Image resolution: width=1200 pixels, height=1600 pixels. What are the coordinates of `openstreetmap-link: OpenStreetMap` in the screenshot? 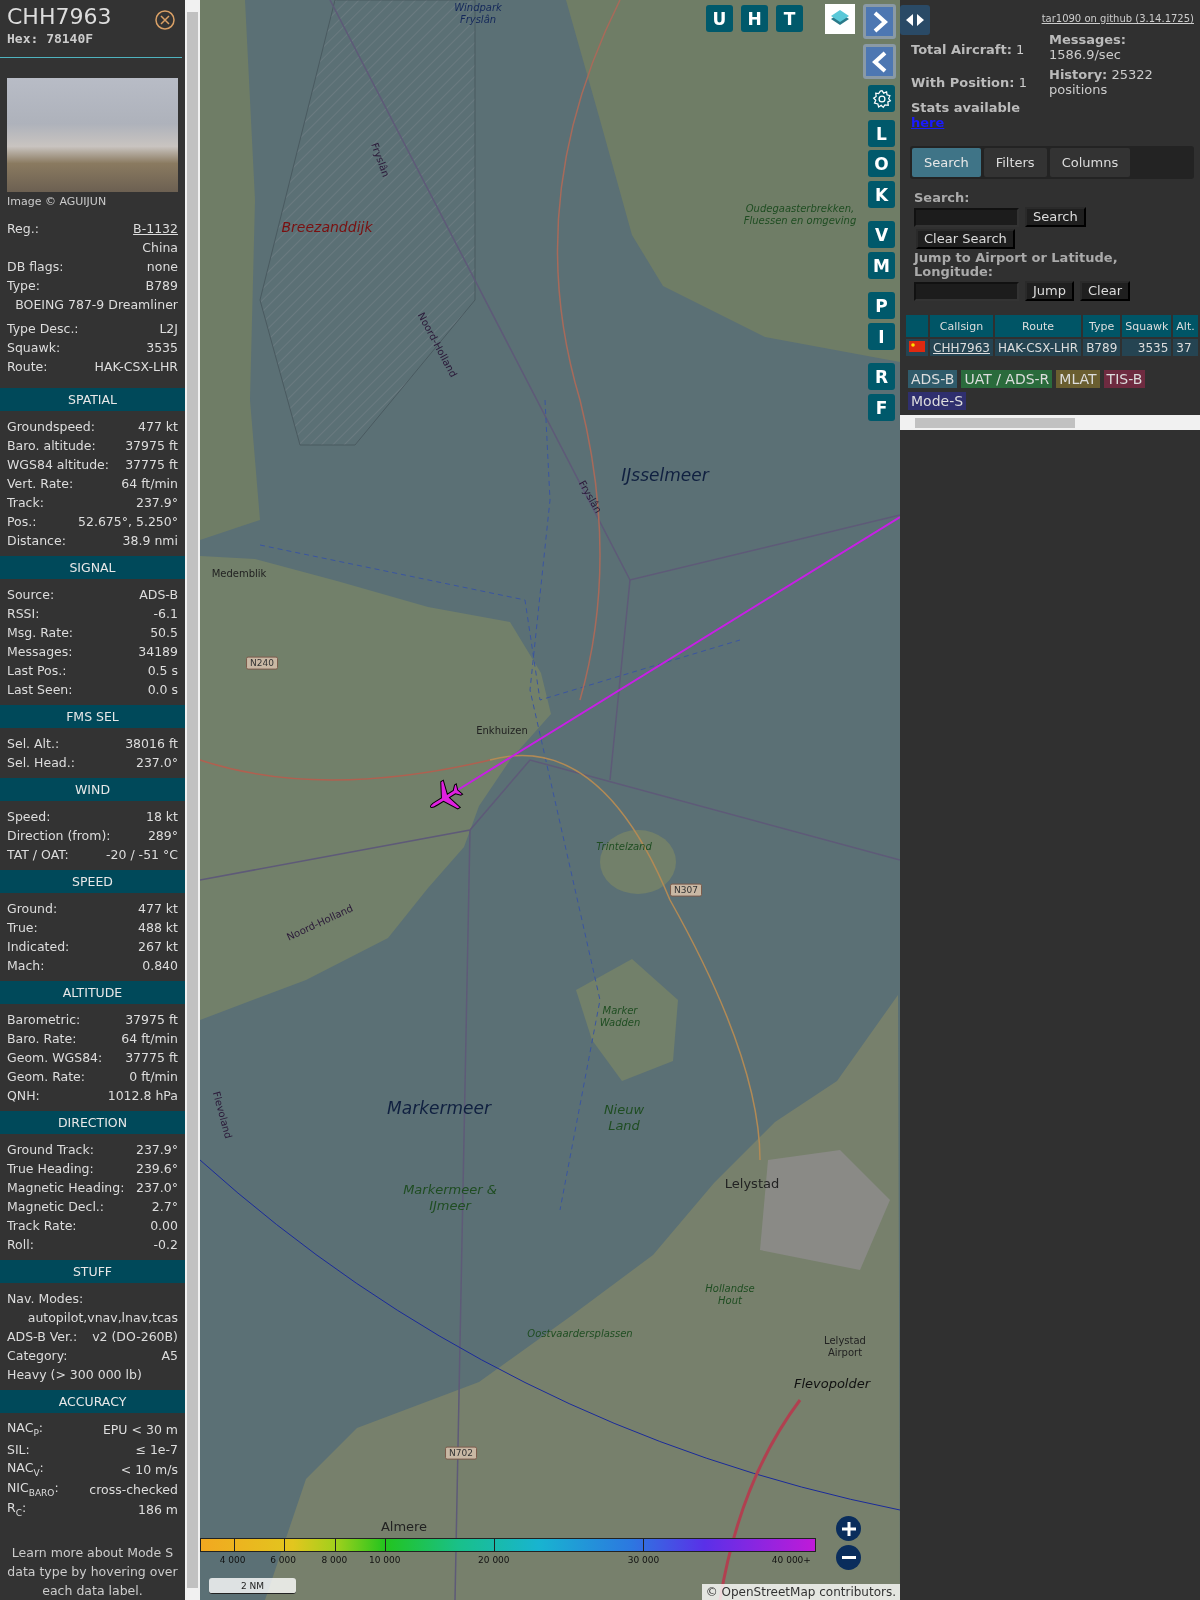 It's located at (768, 1592).